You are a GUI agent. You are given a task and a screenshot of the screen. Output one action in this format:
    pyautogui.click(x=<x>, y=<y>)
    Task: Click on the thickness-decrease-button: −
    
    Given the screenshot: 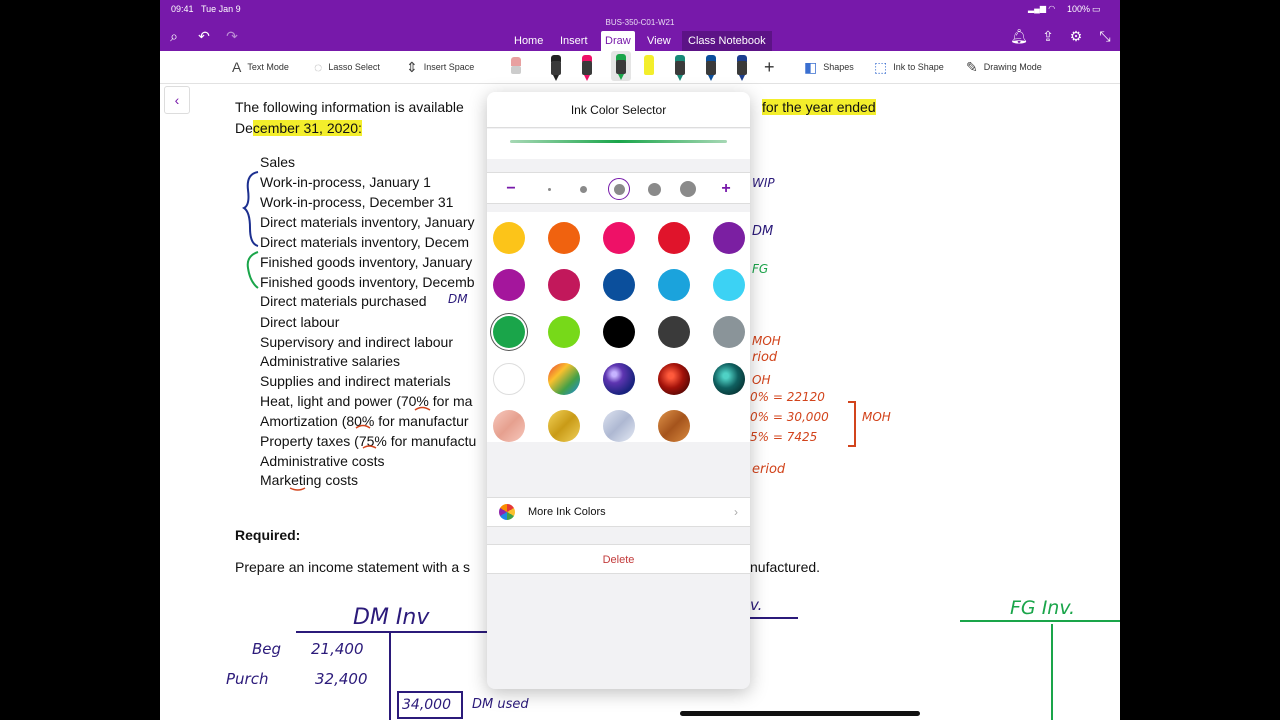 What is the action you would take?
    pyautogui.click(x=511, y=189)
    